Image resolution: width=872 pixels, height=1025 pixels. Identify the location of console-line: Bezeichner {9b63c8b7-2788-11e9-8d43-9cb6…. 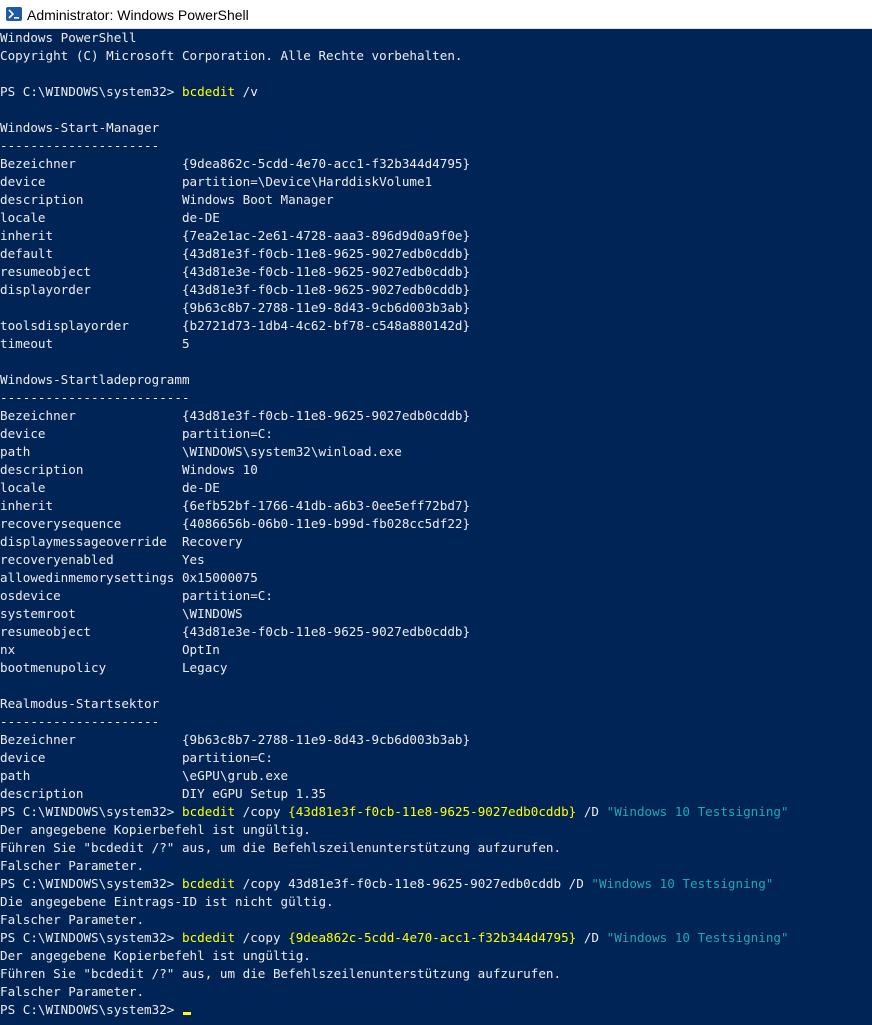
(235, 740).